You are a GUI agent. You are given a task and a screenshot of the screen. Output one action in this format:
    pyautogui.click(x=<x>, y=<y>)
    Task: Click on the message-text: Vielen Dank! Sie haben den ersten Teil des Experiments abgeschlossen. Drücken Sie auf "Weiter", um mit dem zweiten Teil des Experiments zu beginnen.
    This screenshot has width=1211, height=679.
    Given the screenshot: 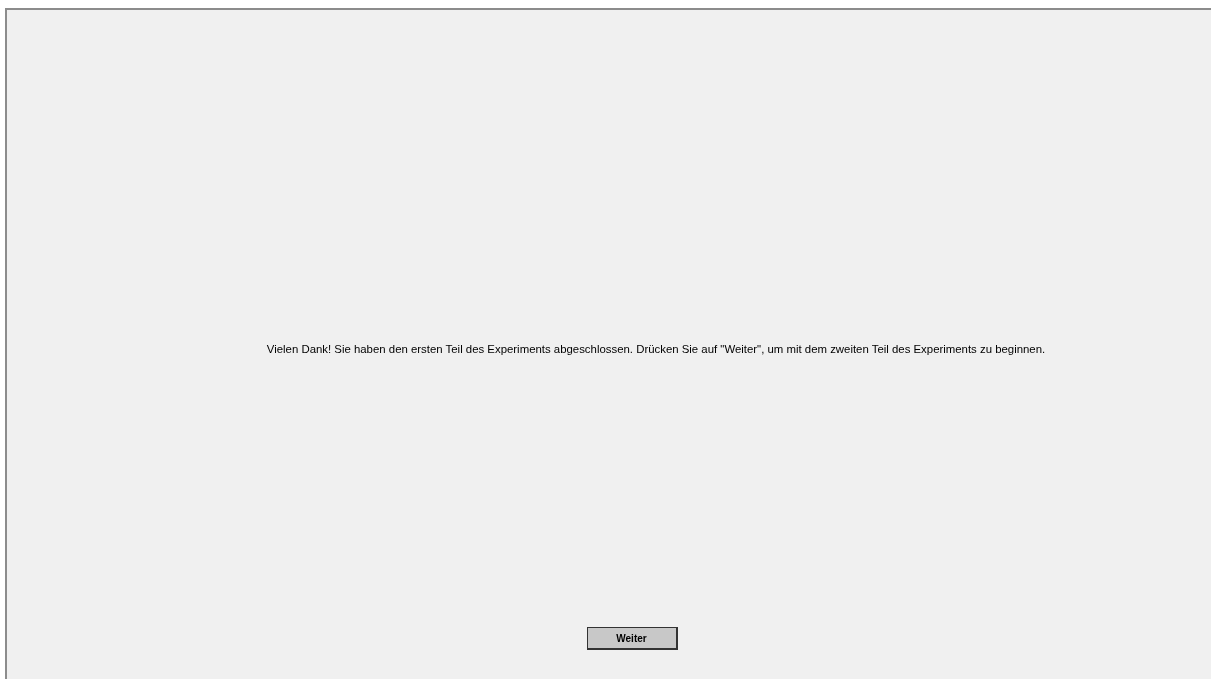 What is the action you would take?
    pyautogui.click(x=656, y=349)
    